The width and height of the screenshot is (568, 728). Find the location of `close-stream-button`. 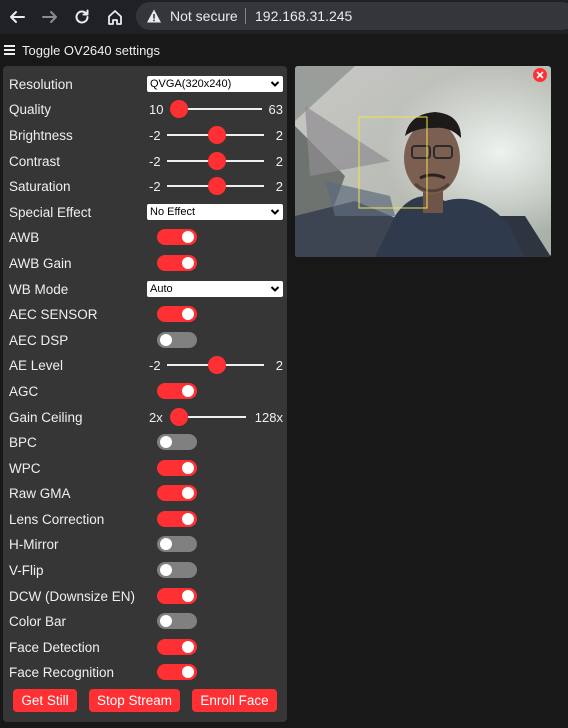

close-stream-button is located at coordinates (540, 75).